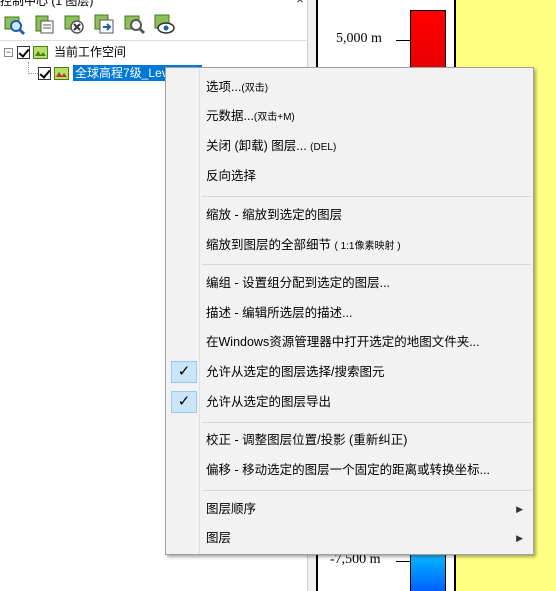 The height and width of the screenshot is (591, 556). I want to click on menu-item-label: 允许从选定的图层导出, so click(269, 402).